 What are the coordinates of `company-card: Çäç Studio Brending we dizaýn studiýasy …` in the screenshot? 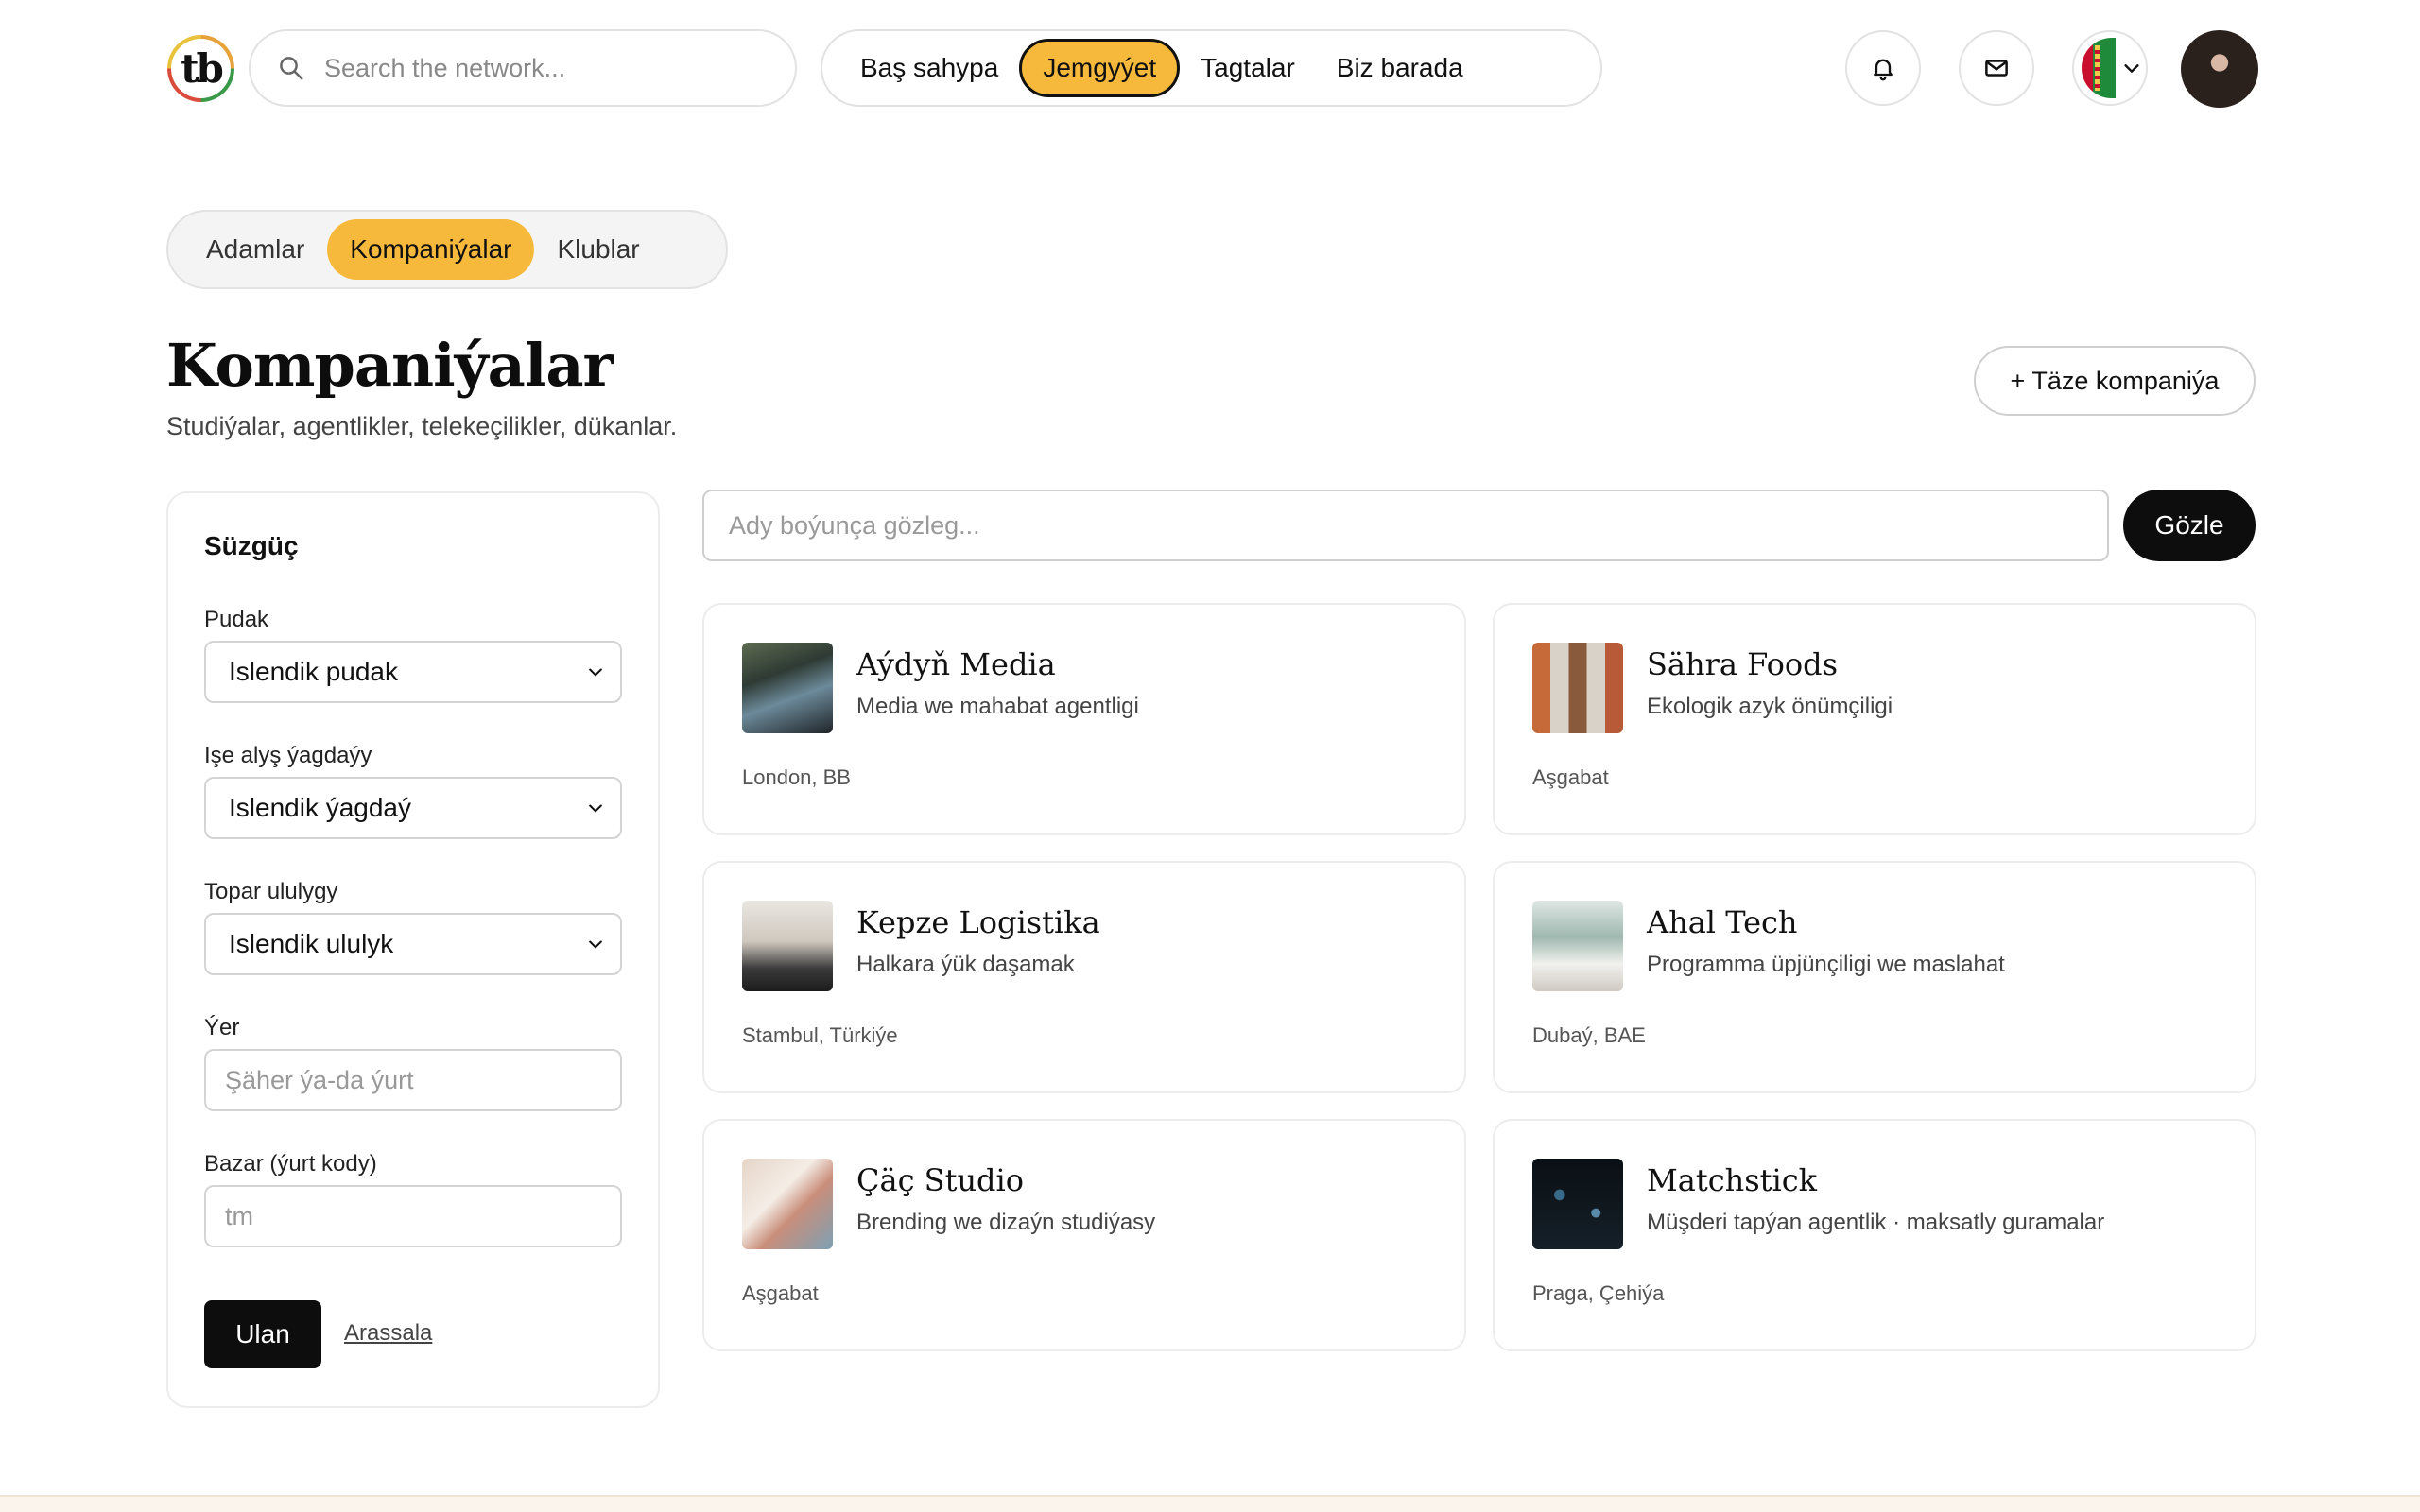 It's located at (1084, 1235).